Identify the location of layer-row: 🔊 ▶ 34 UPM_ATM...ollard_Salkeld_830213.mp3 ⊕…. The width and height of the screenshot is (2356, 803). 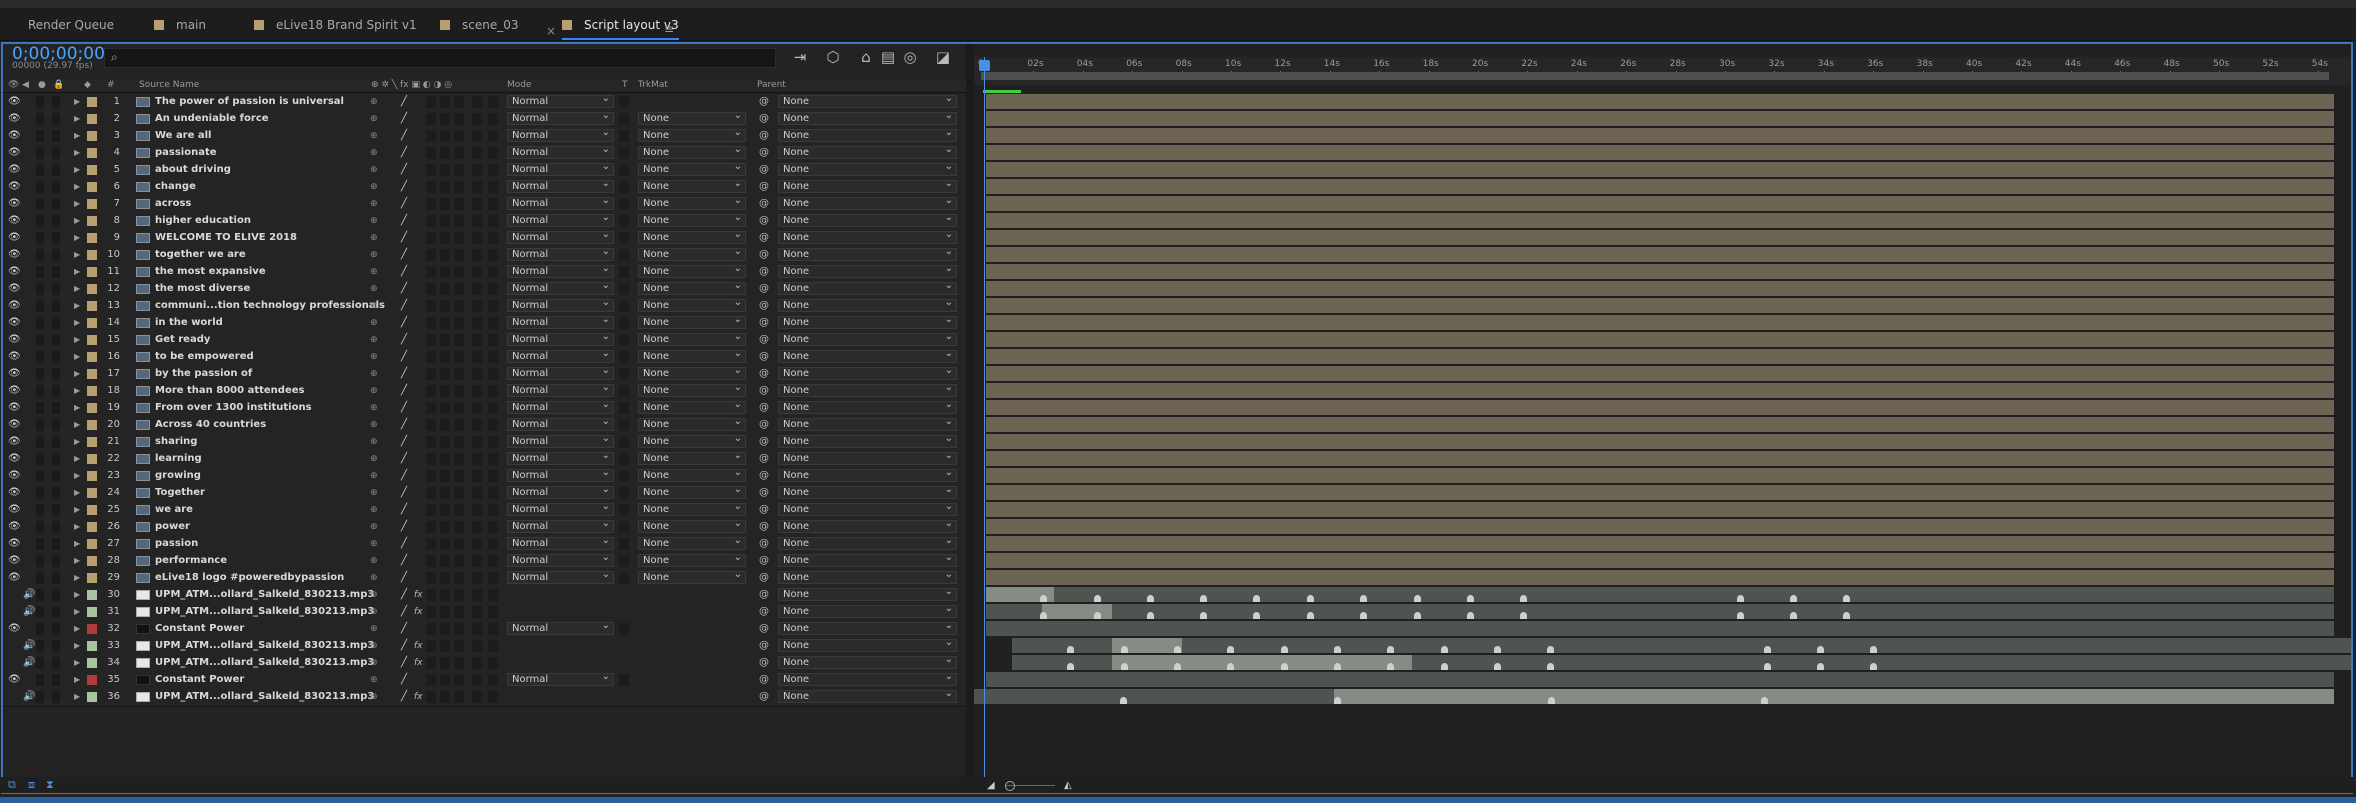
(483, 663).